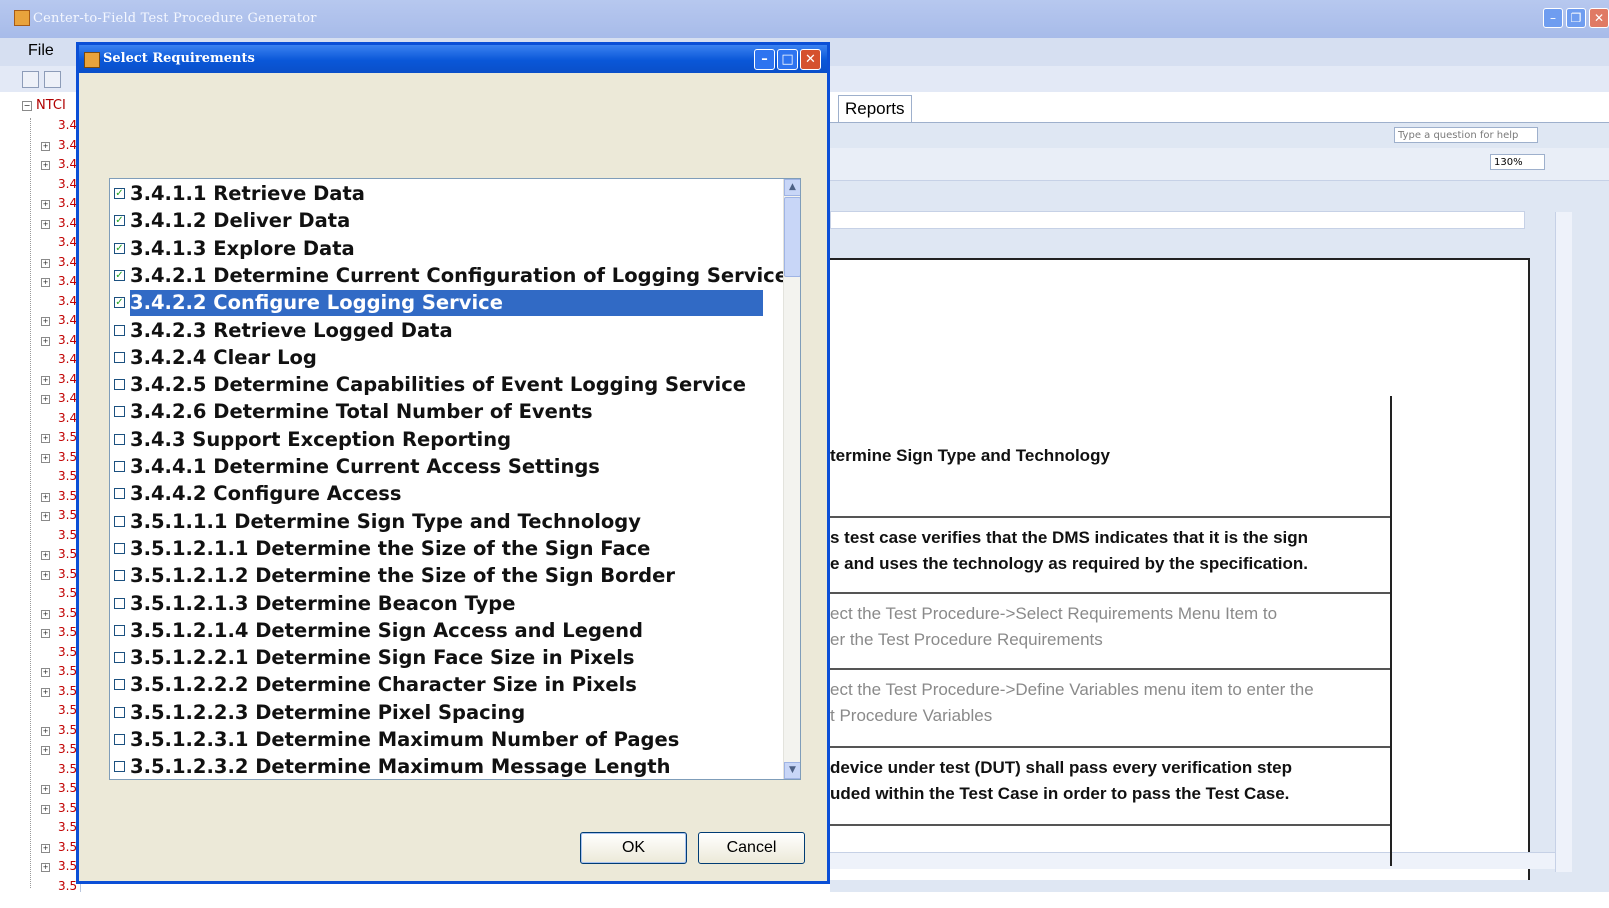  Describe the element at coordinates (446, 713) in the screenshot. I see `requirement-item: 3.5.1.2.2.3 Determine Pixel Spacing` at that location.